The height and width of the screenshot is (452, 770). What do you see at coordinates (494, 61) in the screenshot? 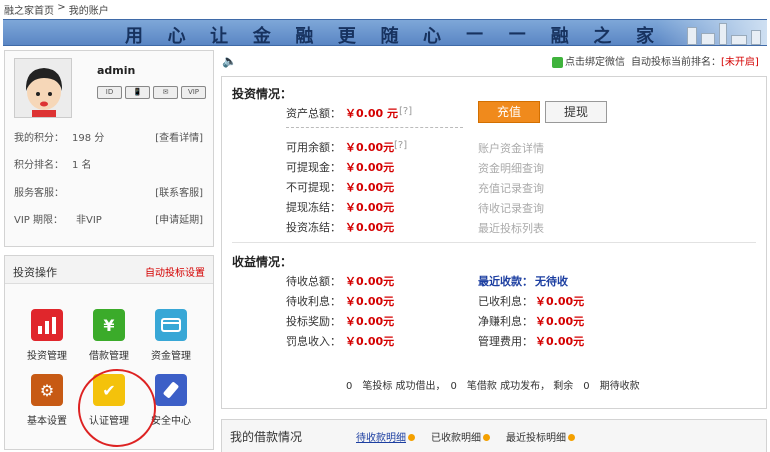
I see `account-topbar: 🔈 点击绑定微信 自动投标当前排名：[未开启]` at bounding box center [494, 61].